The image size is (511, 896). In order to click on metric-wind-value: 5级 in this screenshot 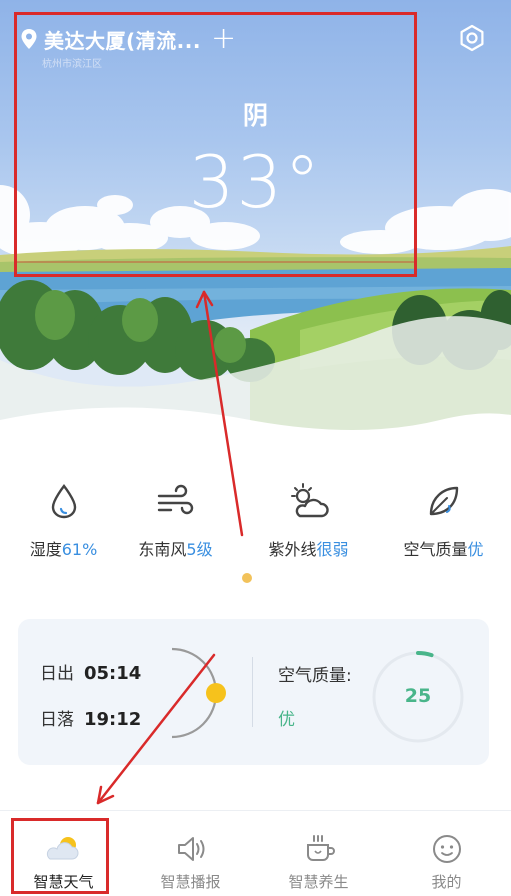, I will do `click(199, 549)`.